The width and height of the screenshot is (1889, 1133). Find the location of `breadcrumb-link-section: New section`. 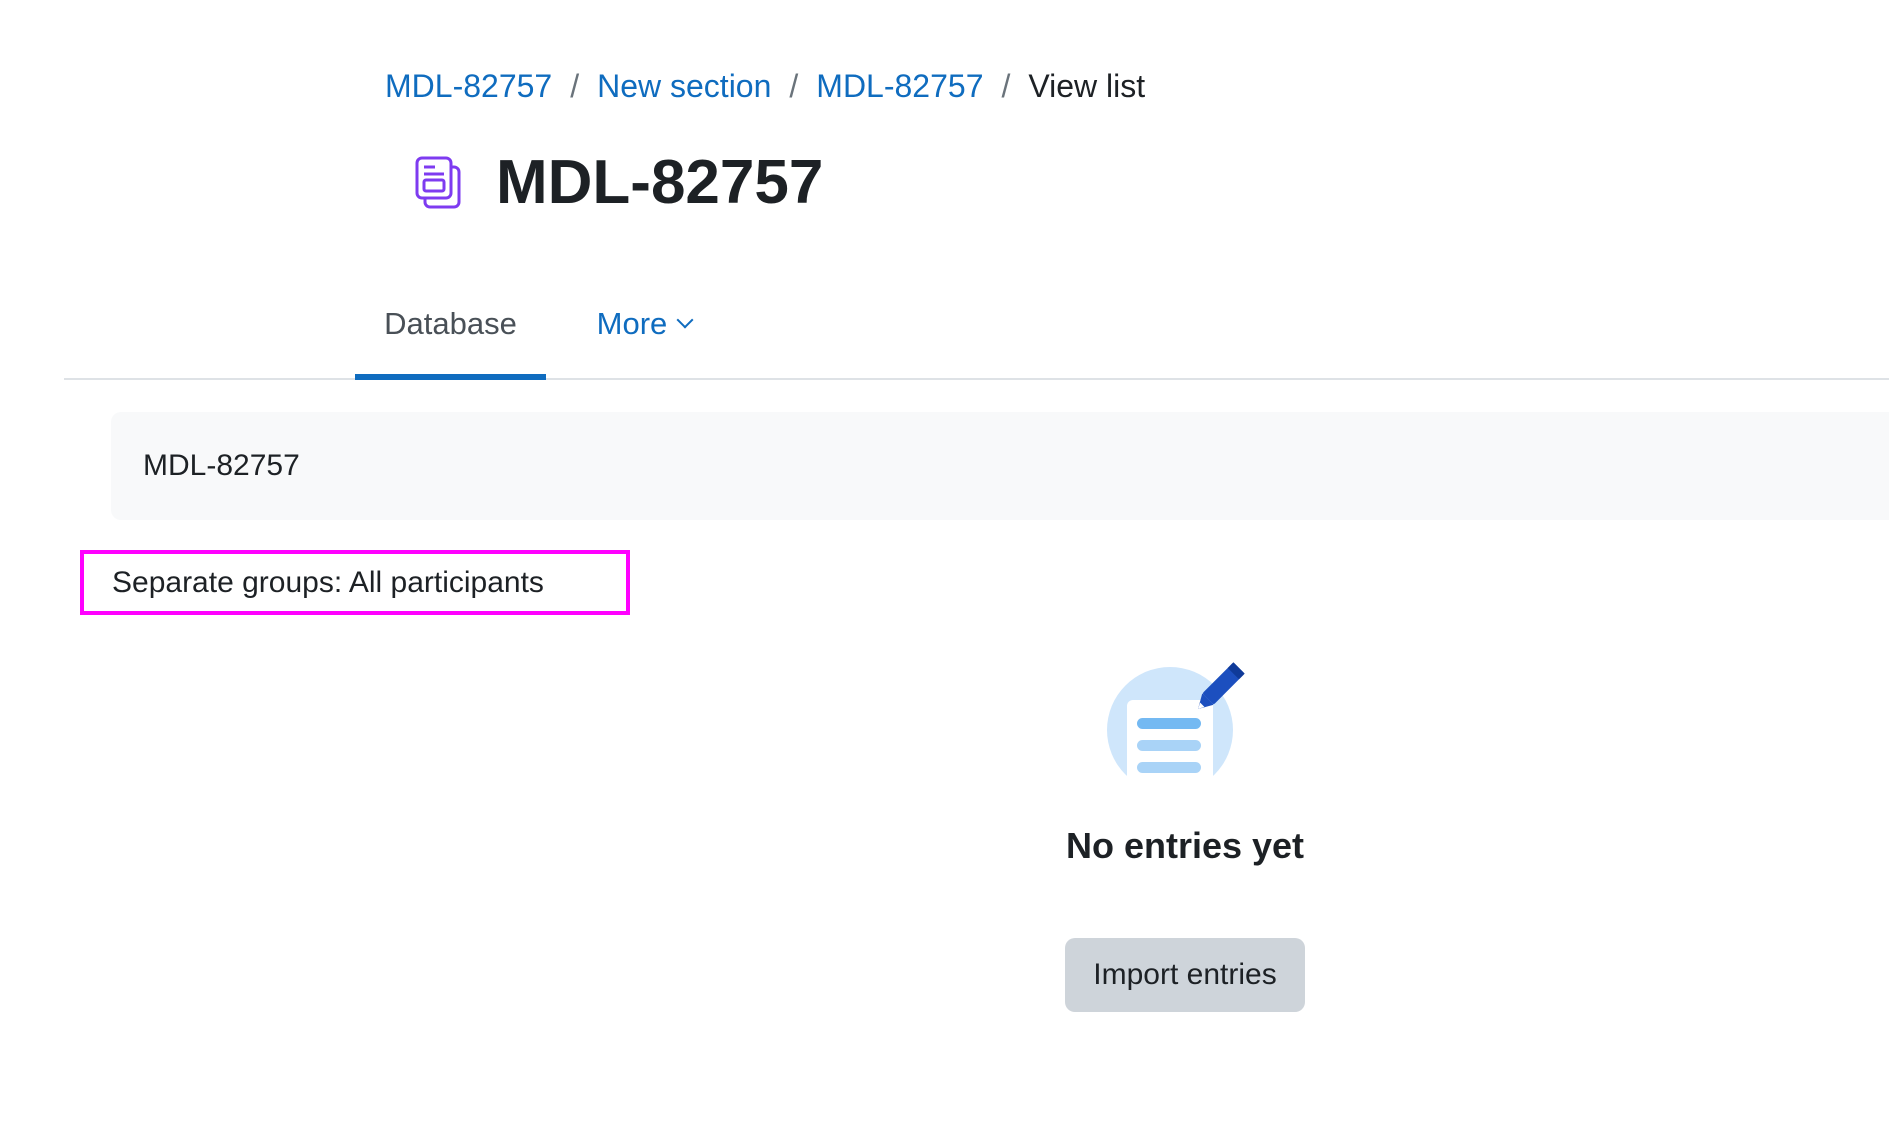

breadcrumb-link-section: New section is located at coordinates (684, 86).